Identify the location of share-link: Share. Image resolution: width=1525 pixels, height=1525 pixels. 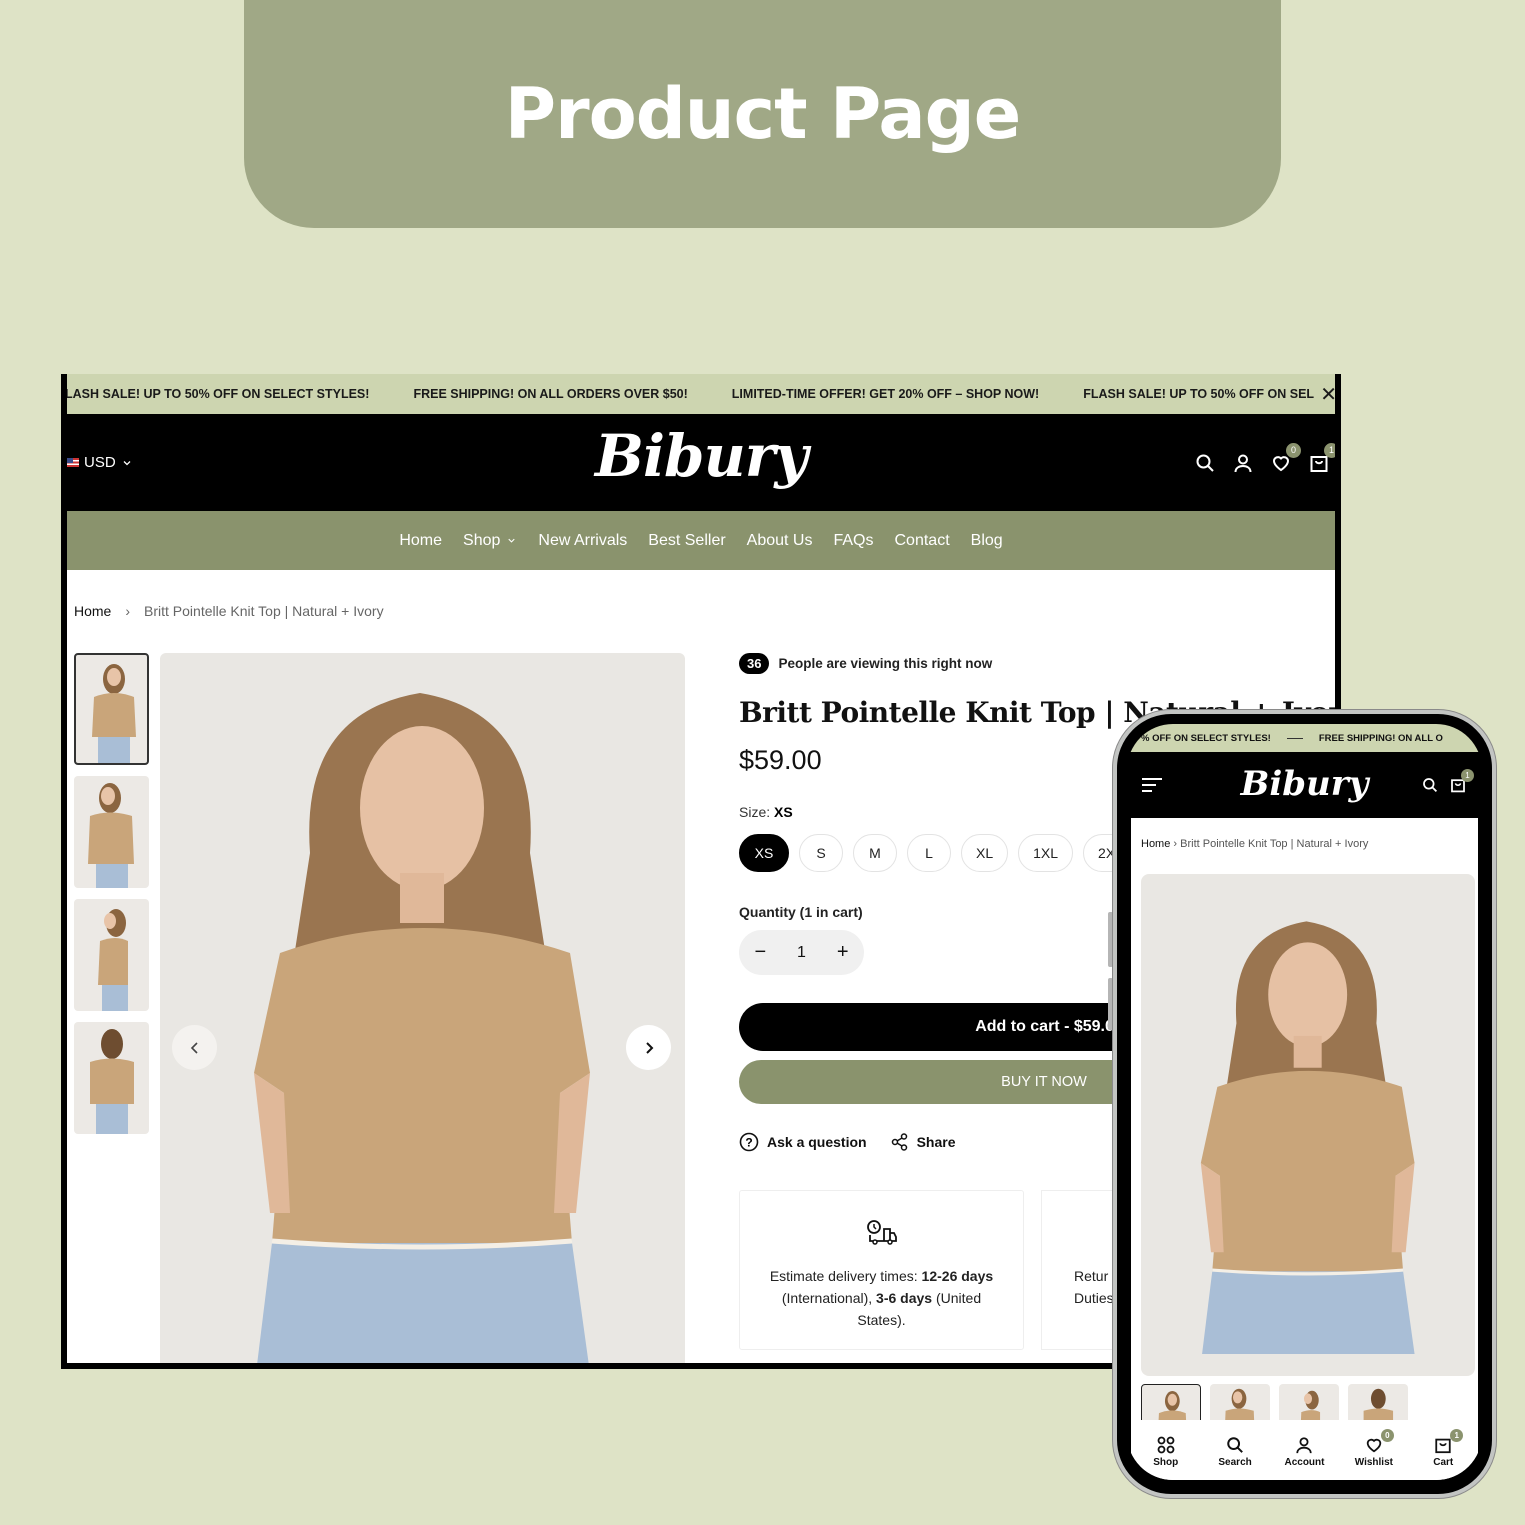
(923, 1142).